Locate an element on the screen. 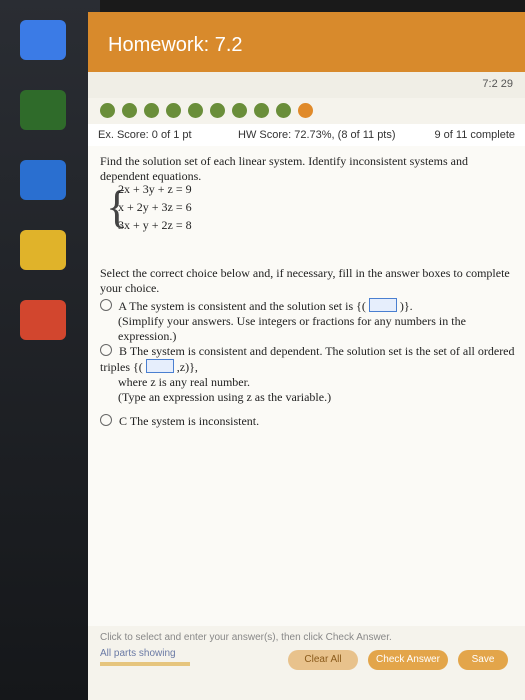 The height and width of the screenshot is (700, 525). choice-a-letter: A is located at coordinates (122, 306).